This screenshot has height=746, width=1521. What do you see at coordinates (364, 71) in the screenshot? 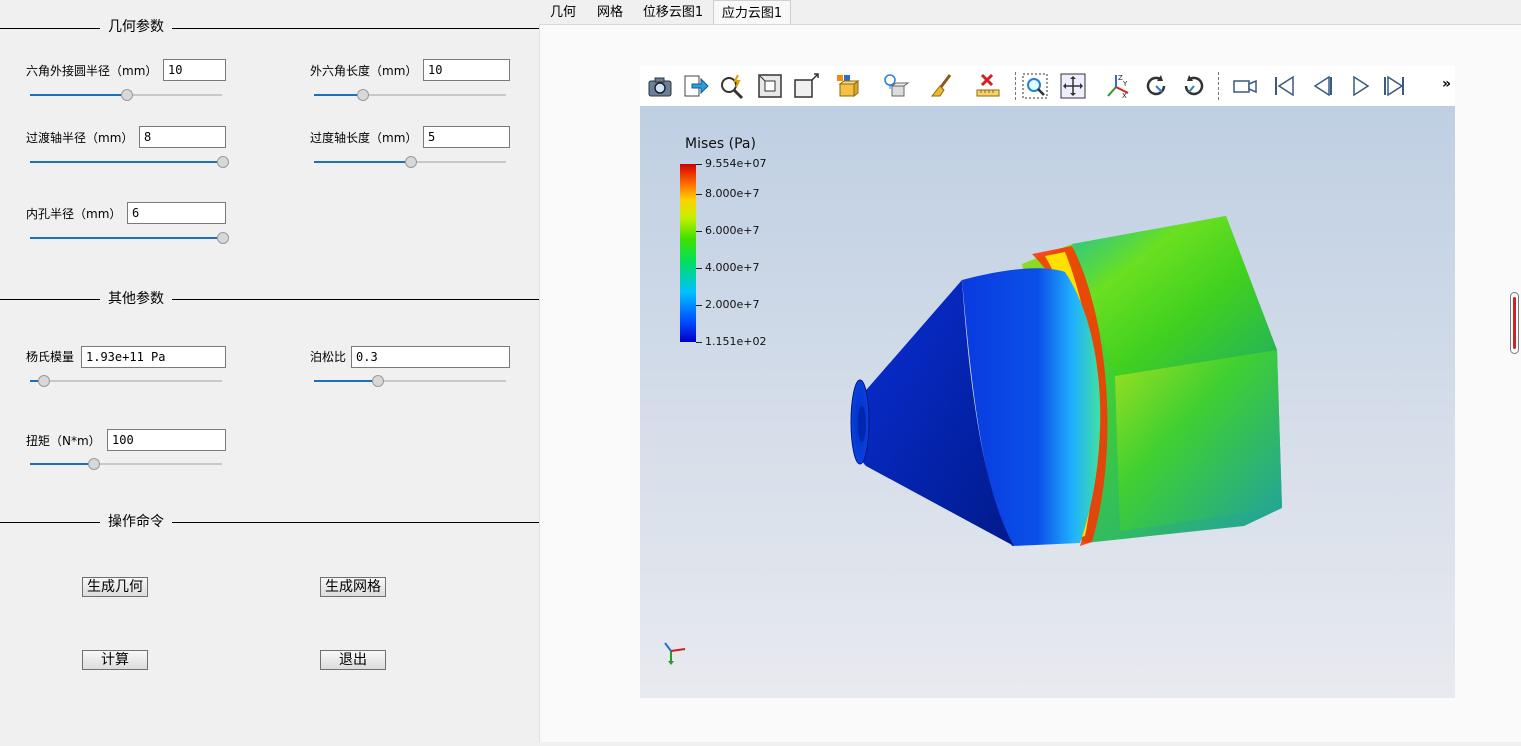
I see `hex-length-label: 外六角长度（mm）` at bounding box center [364, 71].